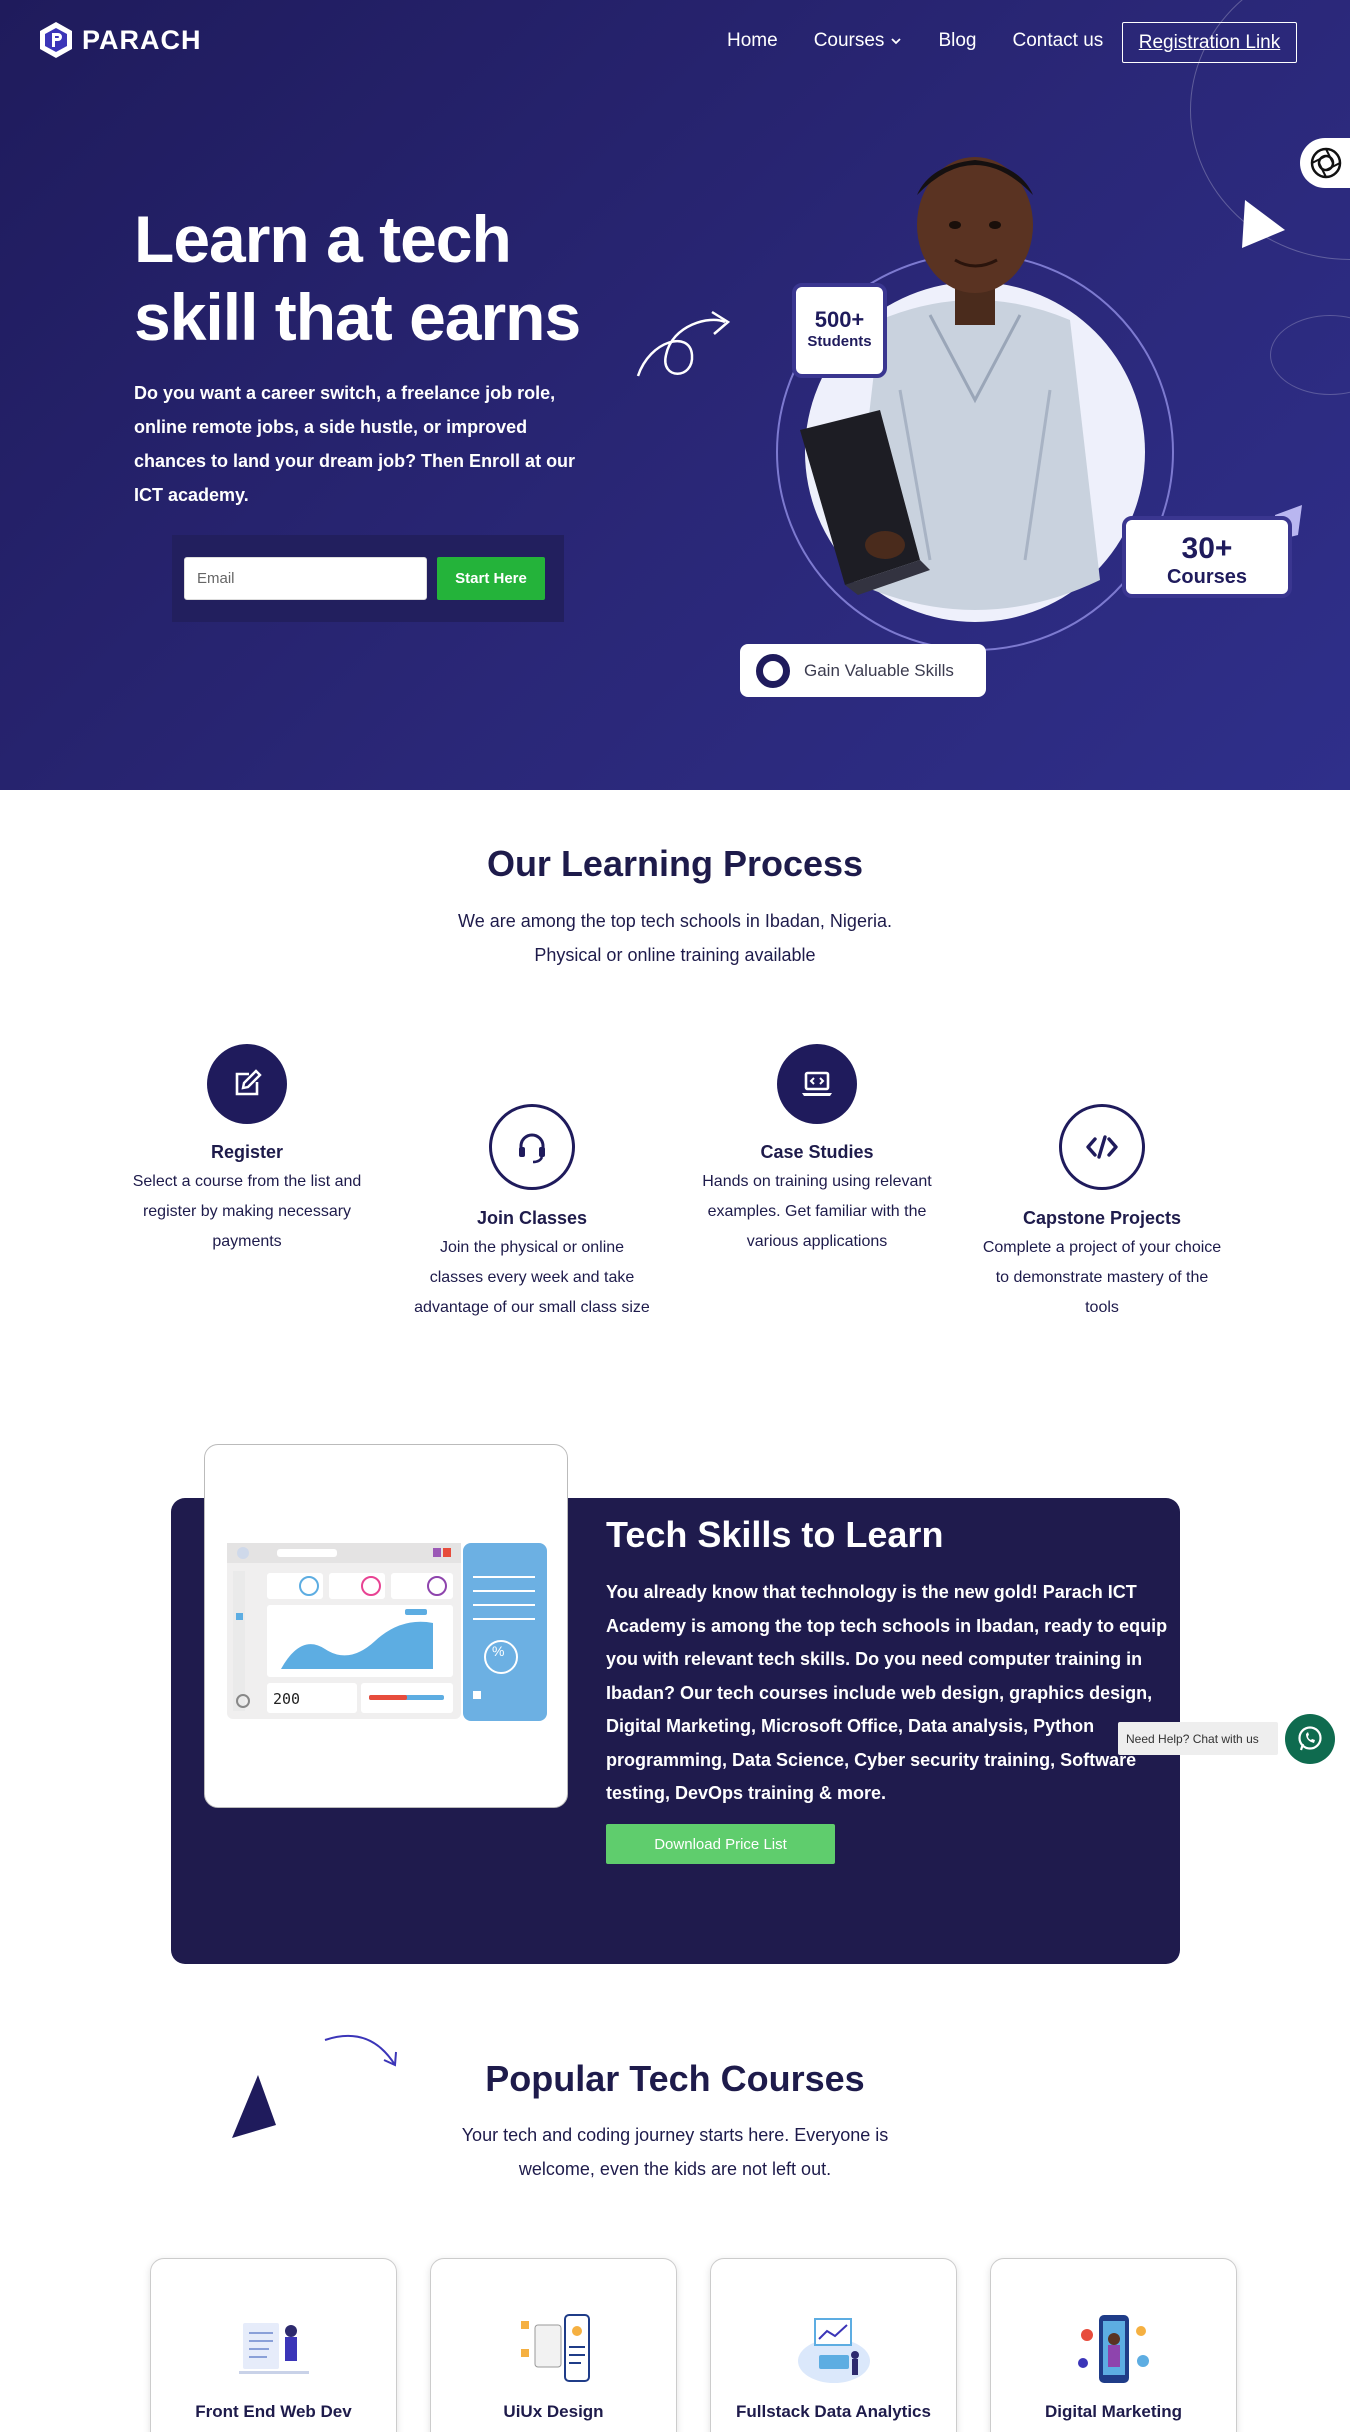 This screenshot has width=1350, height=2432. I want to click on course-name: Digital Marketing, so click(1113, 2411).